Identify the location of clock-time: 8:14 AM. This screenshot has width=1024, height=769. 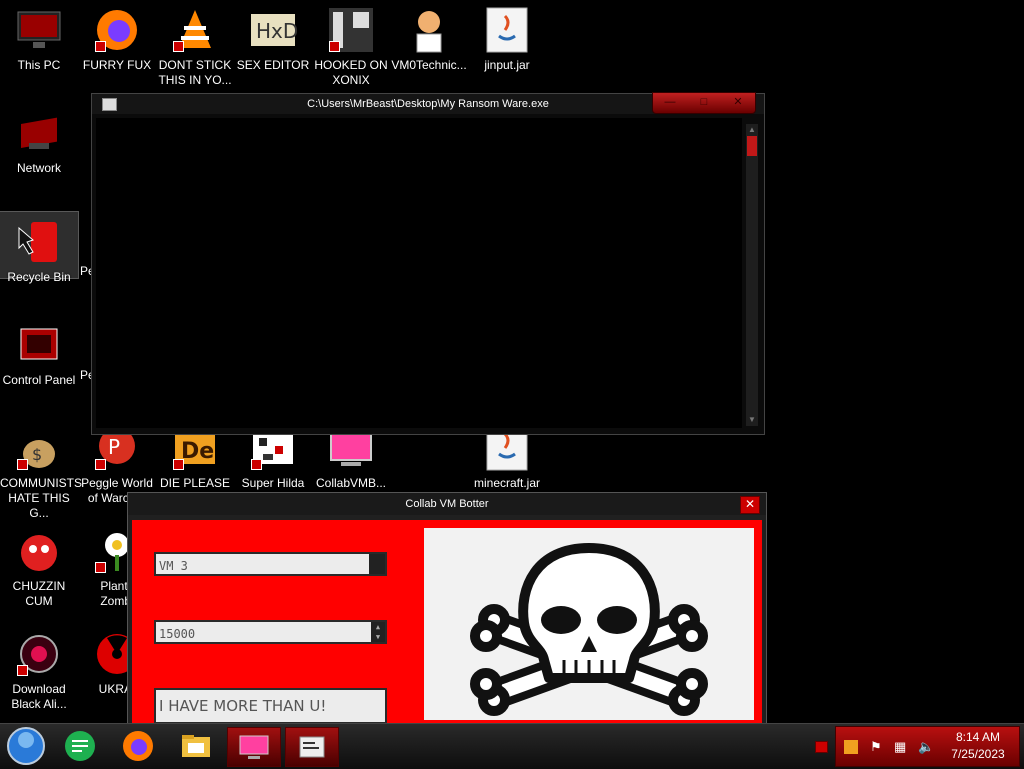
(978, 737).